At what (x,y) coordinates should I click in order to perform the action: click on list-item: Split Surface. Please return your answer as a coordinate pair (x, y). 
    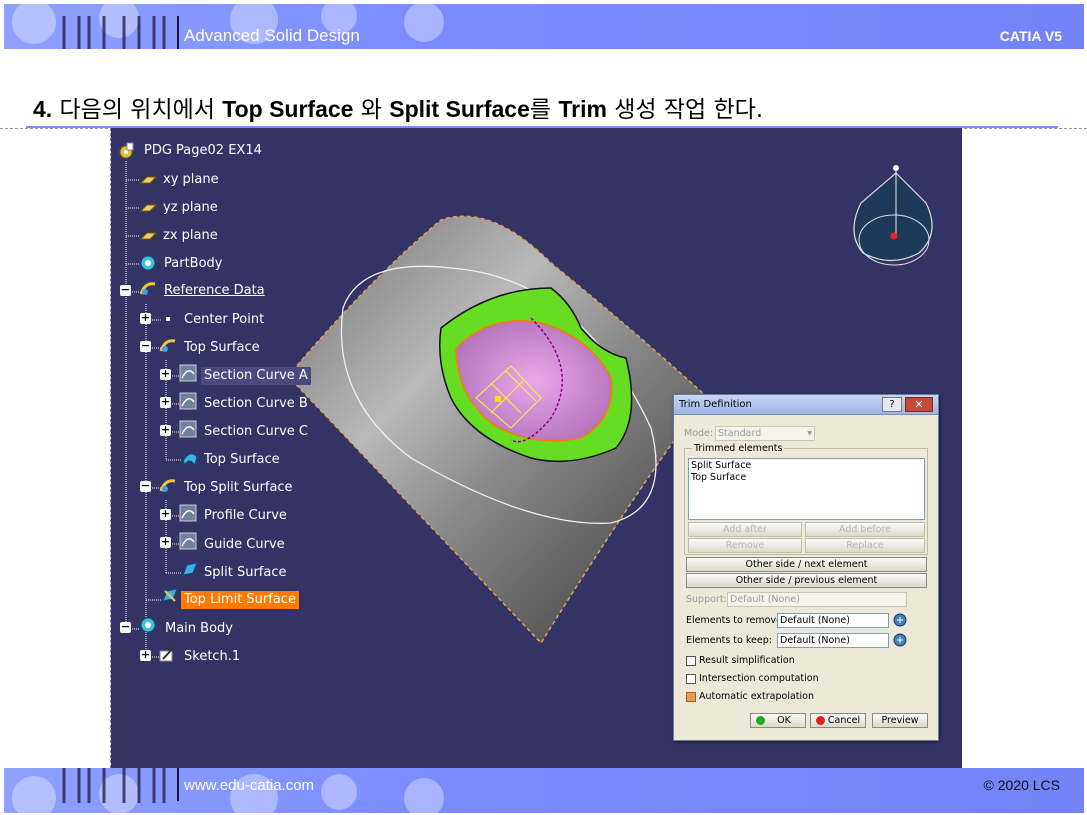
    Looking at the image, I should click on (806, 465).